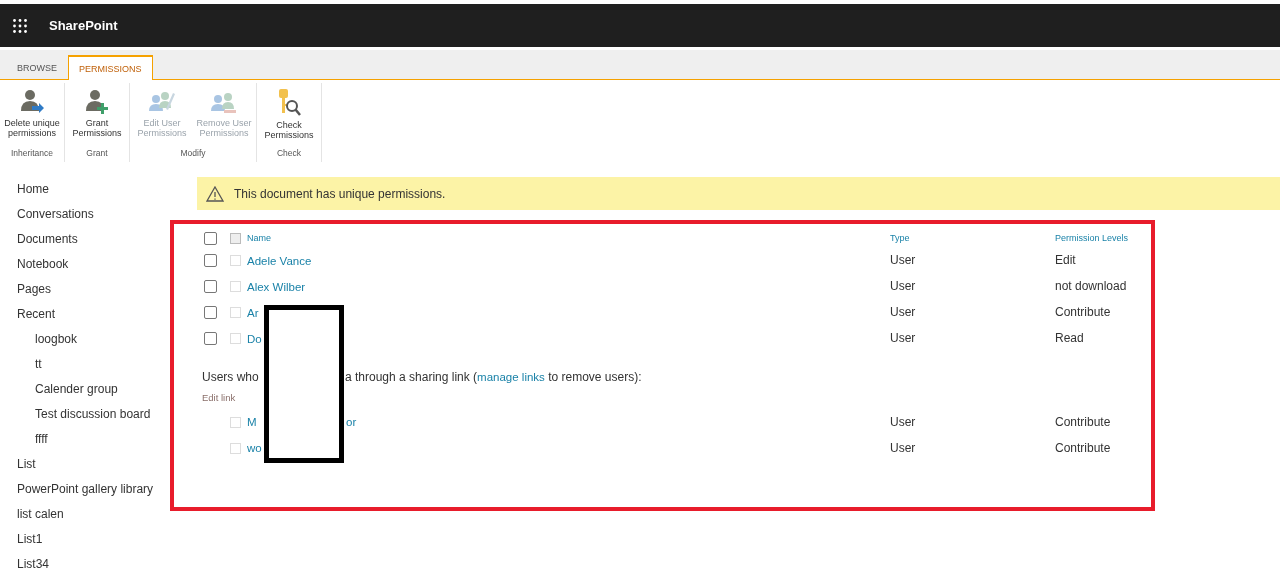 The width and height of the screenshot is (1280, 572). I want to click on user-name-link: Alex Wilber, so click(276, 287).